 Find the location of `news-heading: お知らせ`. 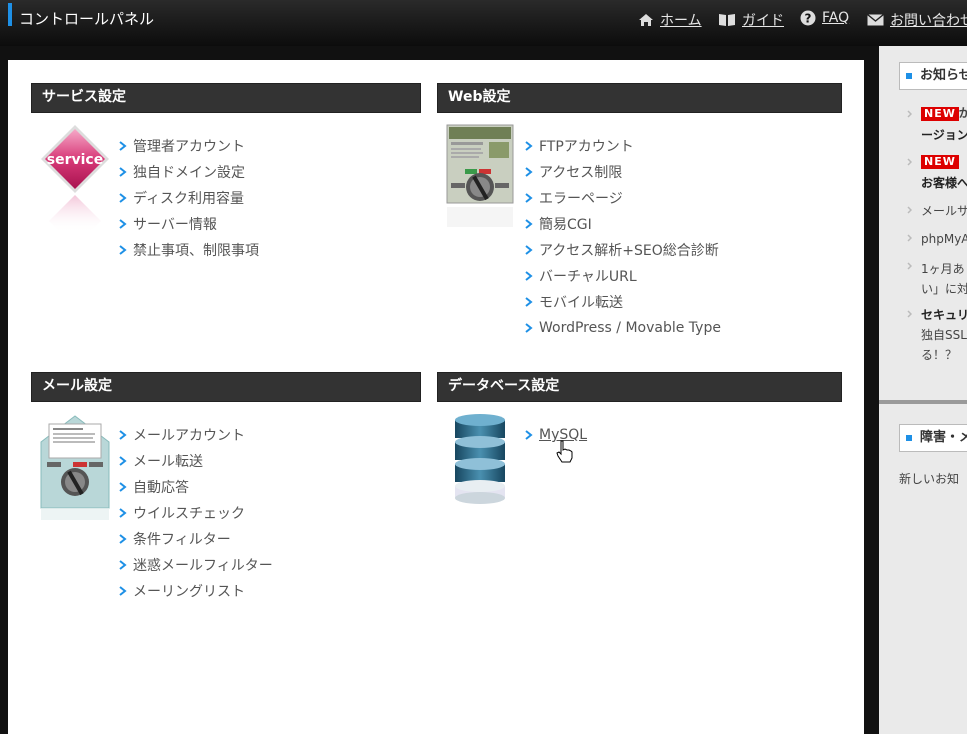

news-heading: お知らせ is located at coordinates (933, 76).